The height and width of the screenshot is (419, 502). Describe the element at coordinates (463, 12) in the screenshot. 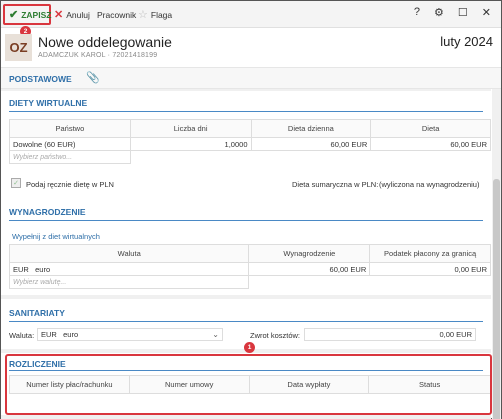

I see `restore-icon: ☐` at that location.